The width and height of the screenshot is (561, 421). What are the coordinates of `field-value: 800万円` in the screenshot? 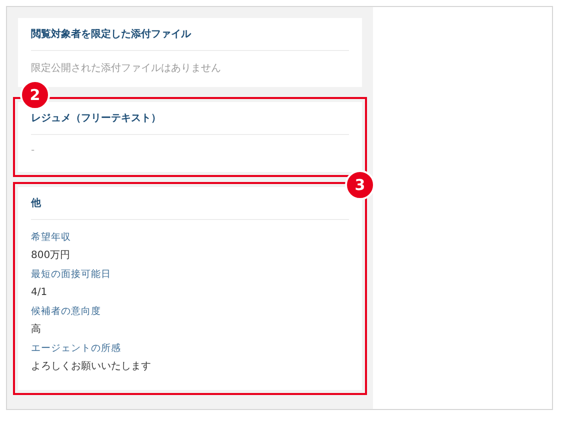 It's located at (51, 256).